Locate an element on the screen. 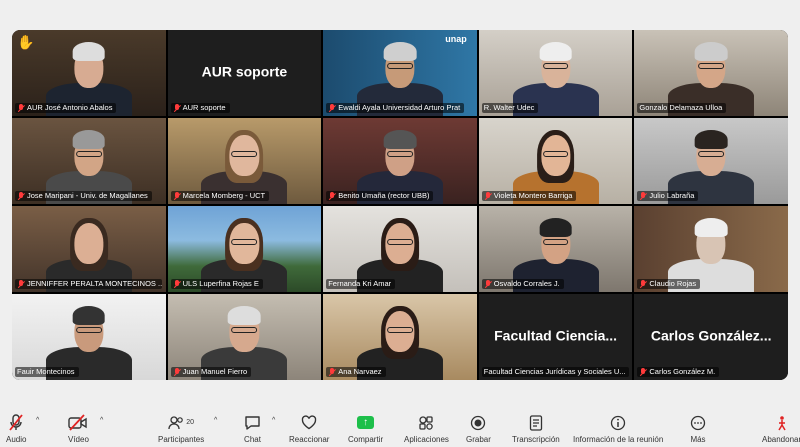  participant-name: AUR soporte is located at coordinates (204, 107).